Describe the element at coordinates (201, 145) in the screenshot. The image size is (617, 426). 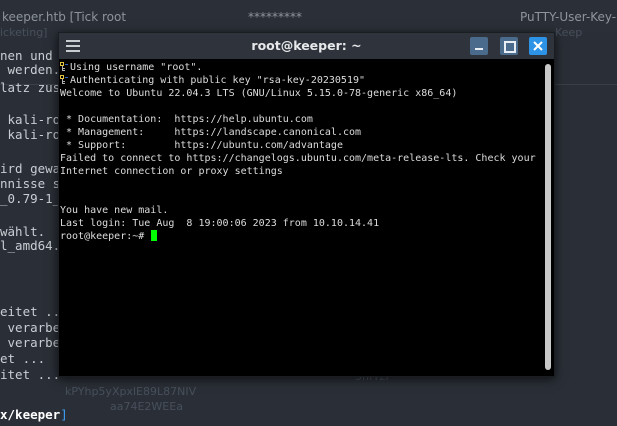
I see `terminal-line-text: * Support: https://ubuntu.com/advantage` at that location.